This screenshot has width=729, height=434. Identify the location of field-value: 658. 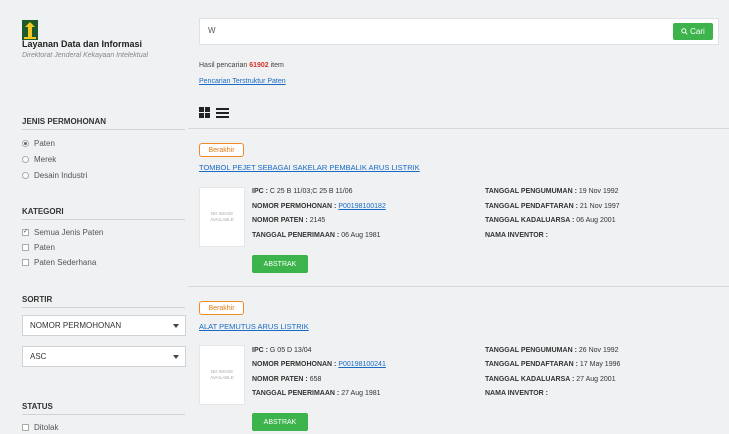
(315, 379).